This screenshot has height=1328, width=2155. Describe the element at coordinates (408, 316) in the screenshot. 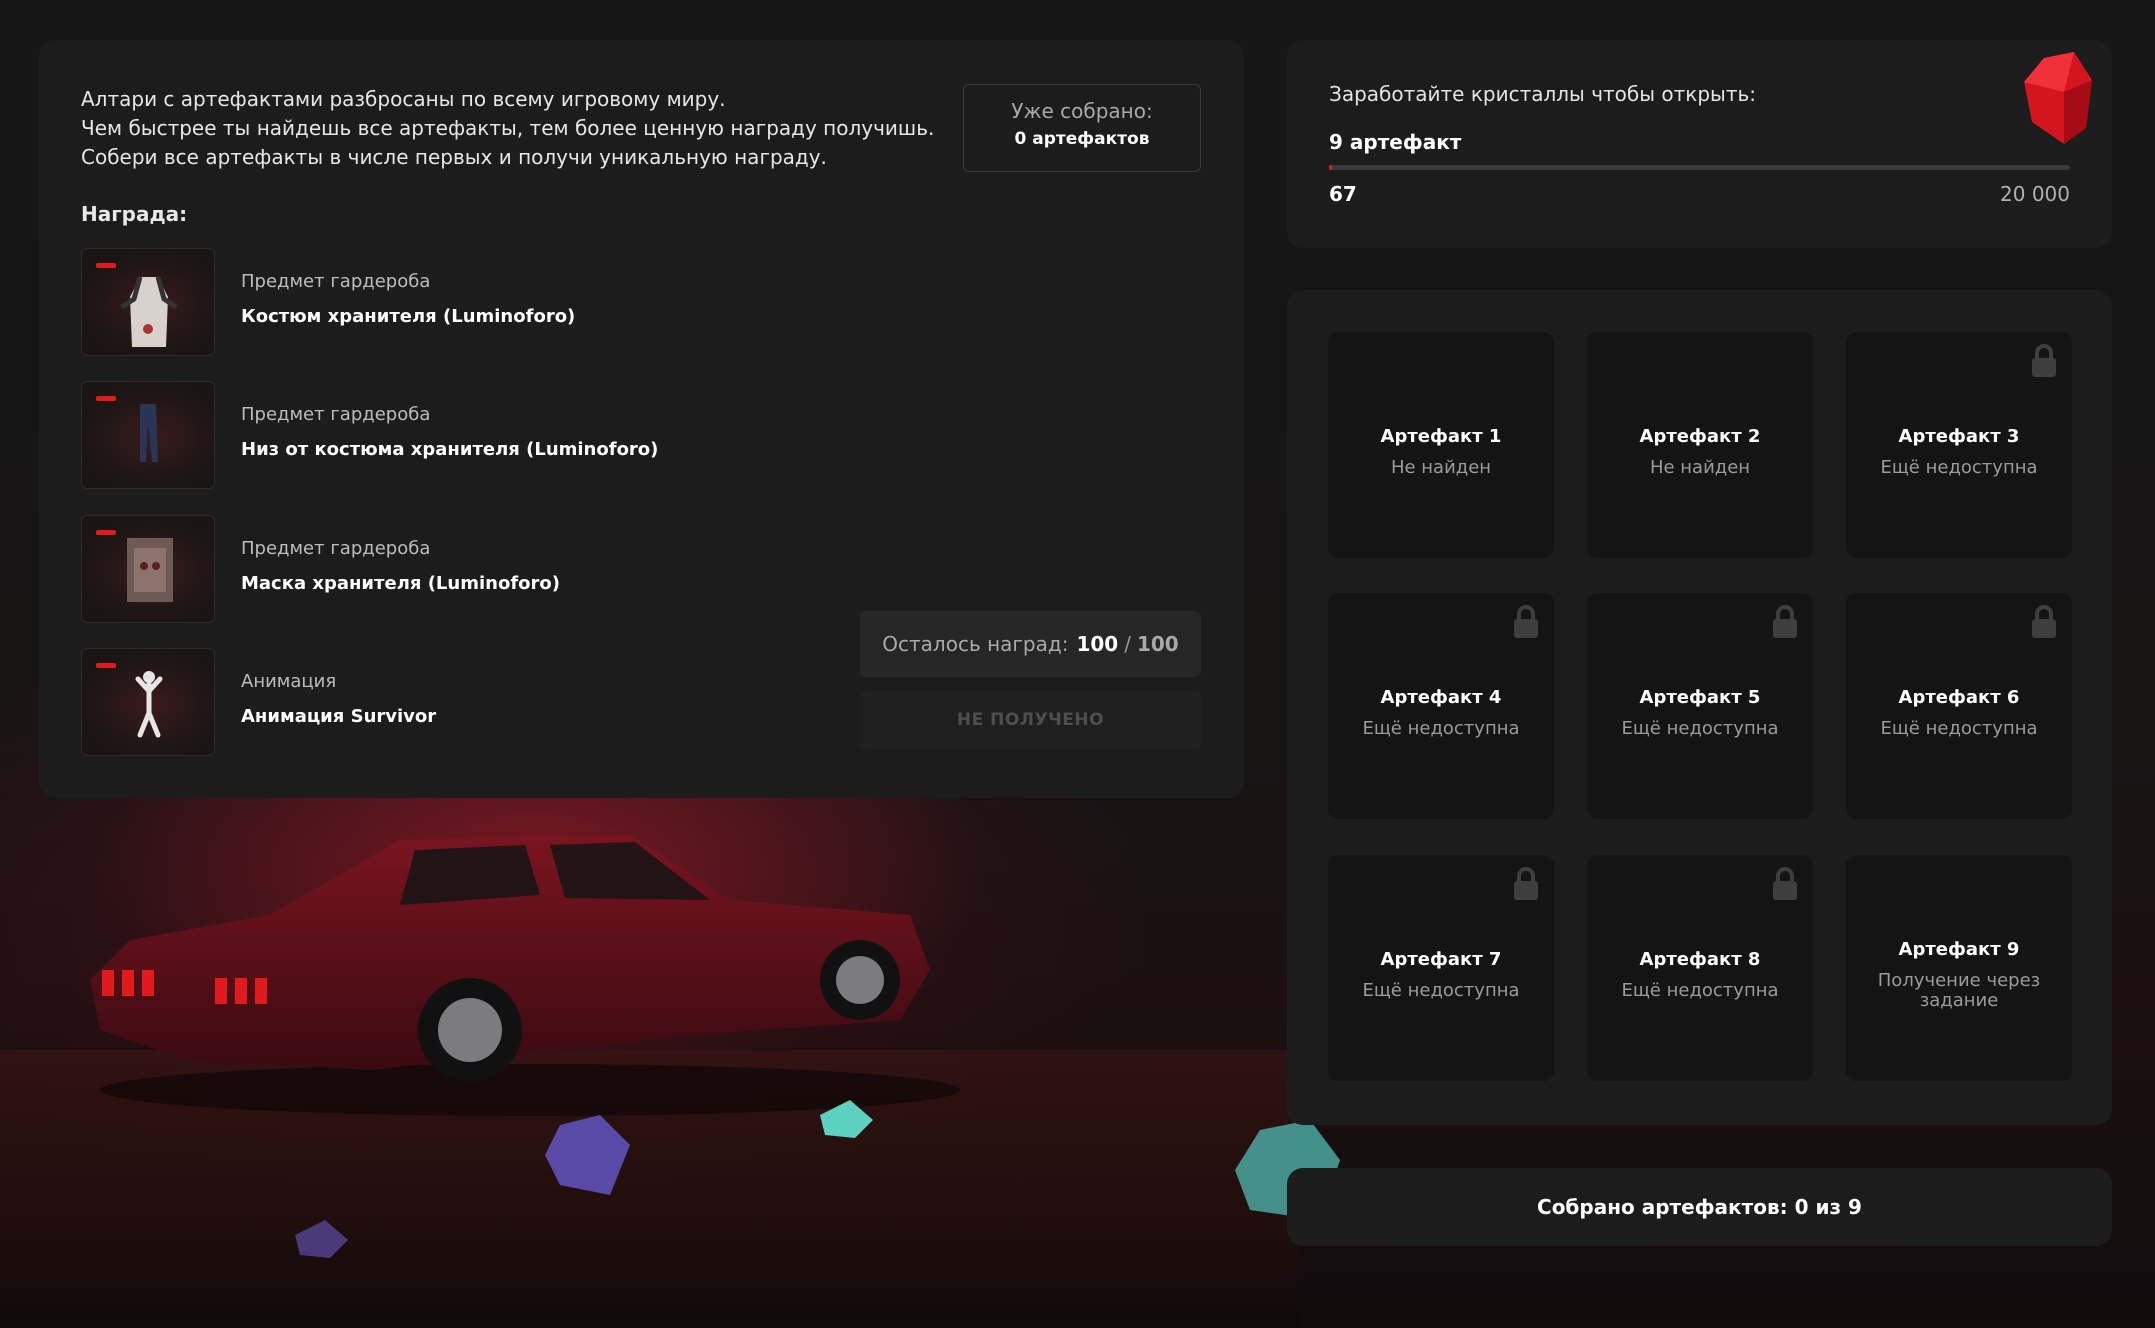

I see `reward-name: Костюм хранителя (Luminoforo)` at that location.